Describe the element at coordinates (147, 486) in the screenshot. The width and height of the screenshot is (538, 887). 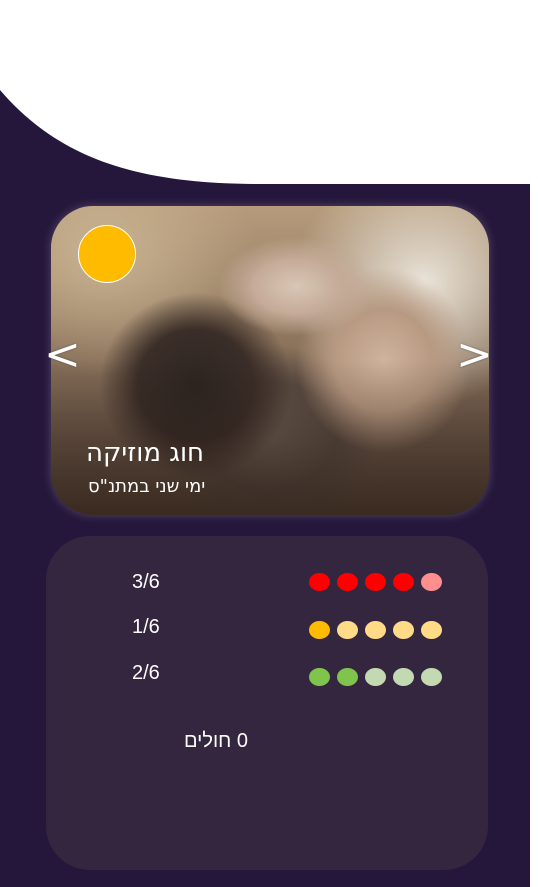
I see `activity-subtitle: ימי שני במתנ"ס` at that location.